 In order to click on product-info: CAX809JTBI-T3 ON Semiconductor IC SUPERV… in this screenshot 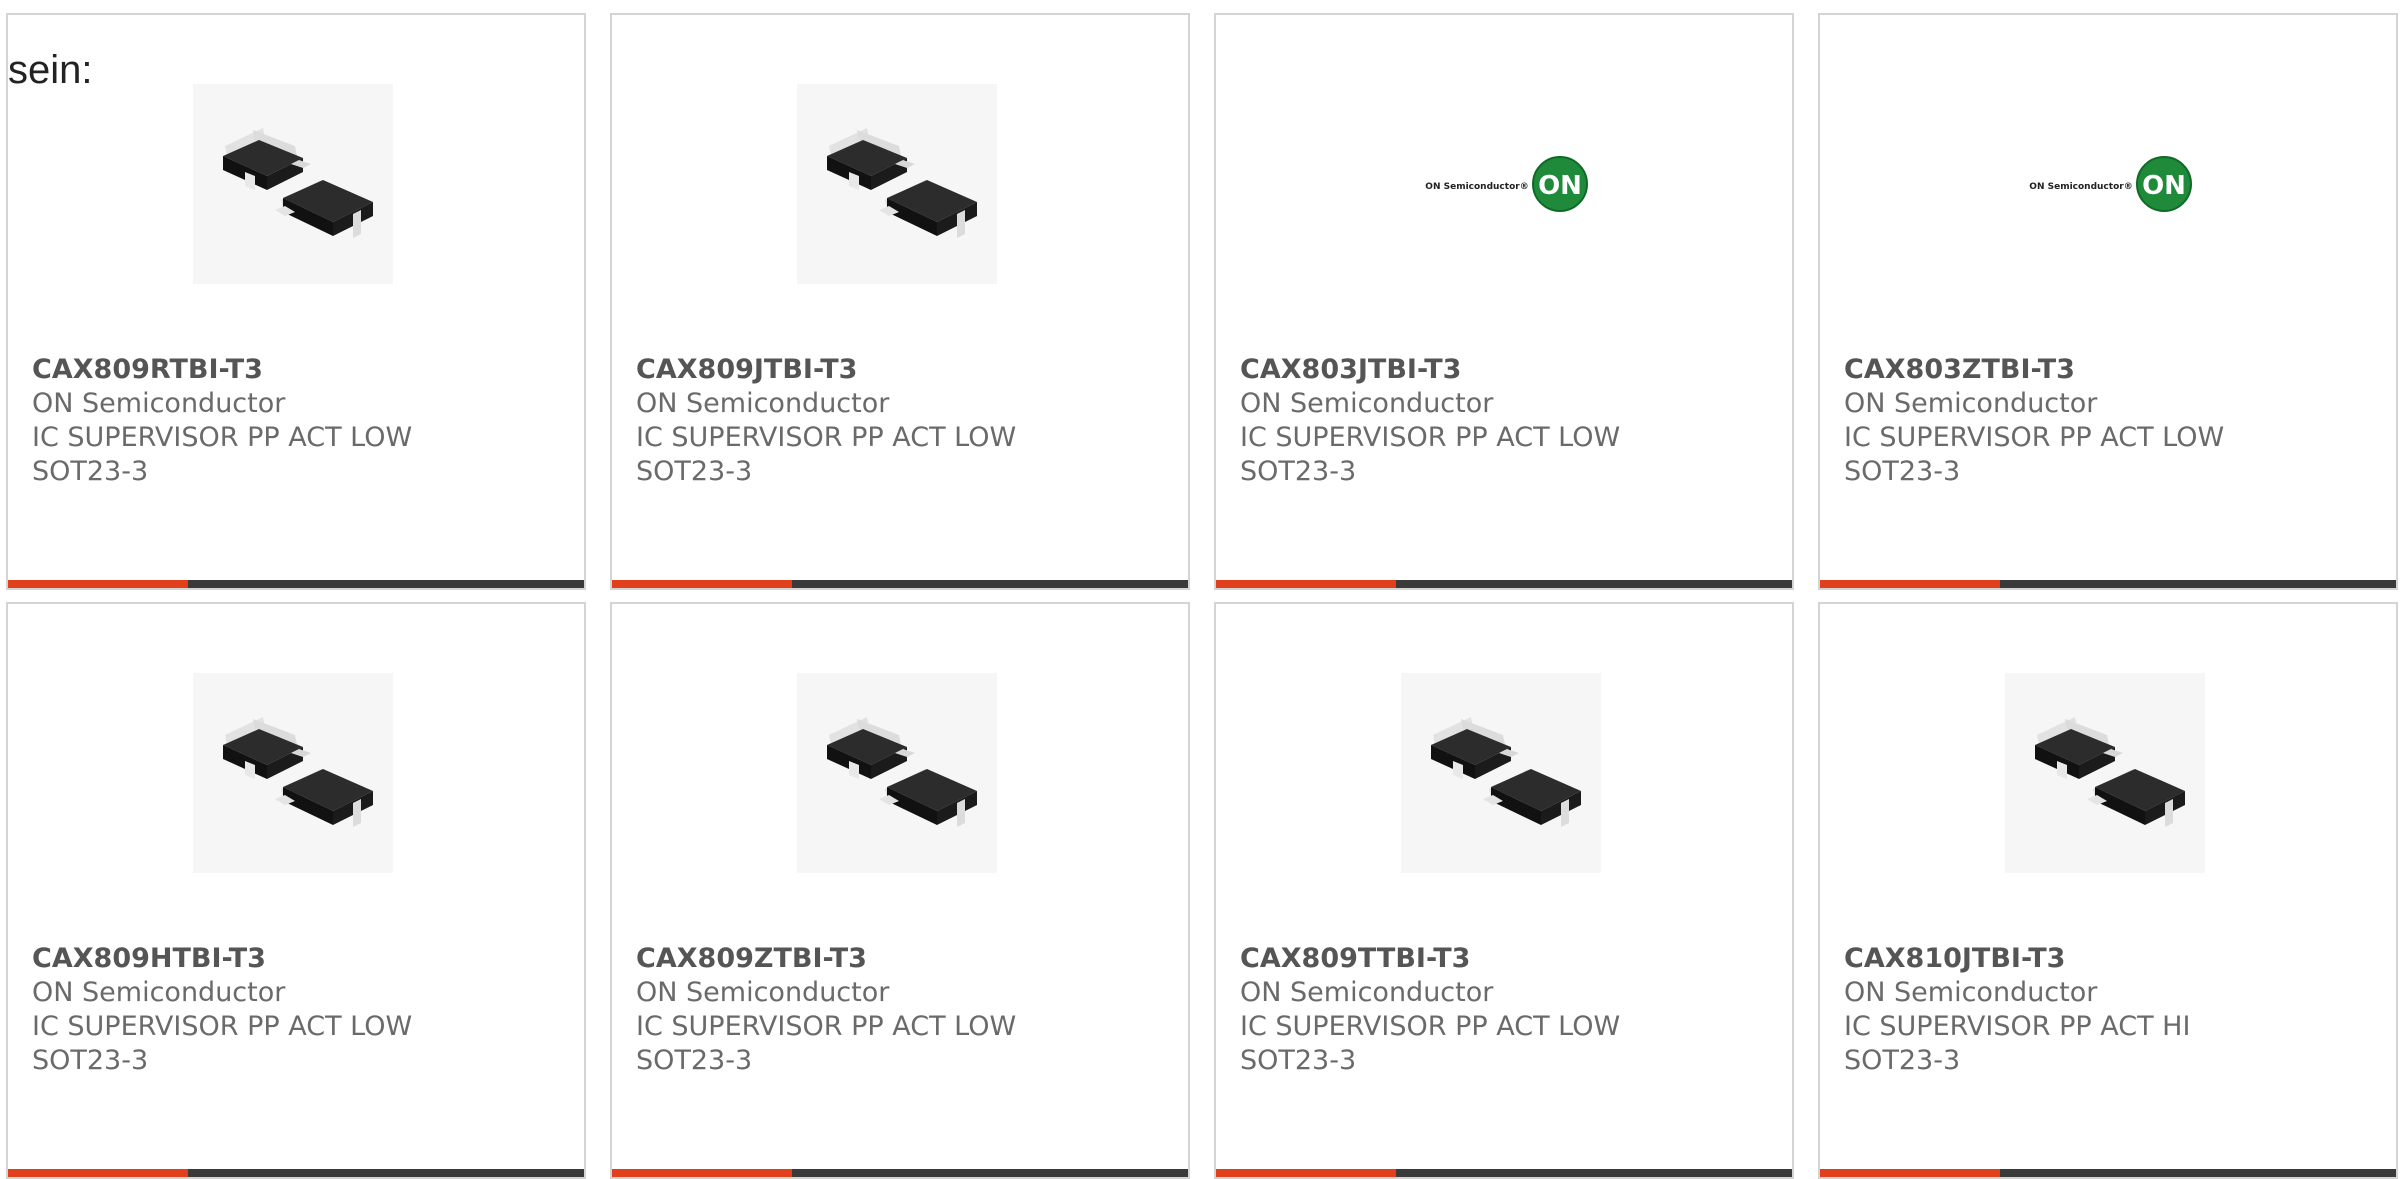, I will do `click(896, 421)`.